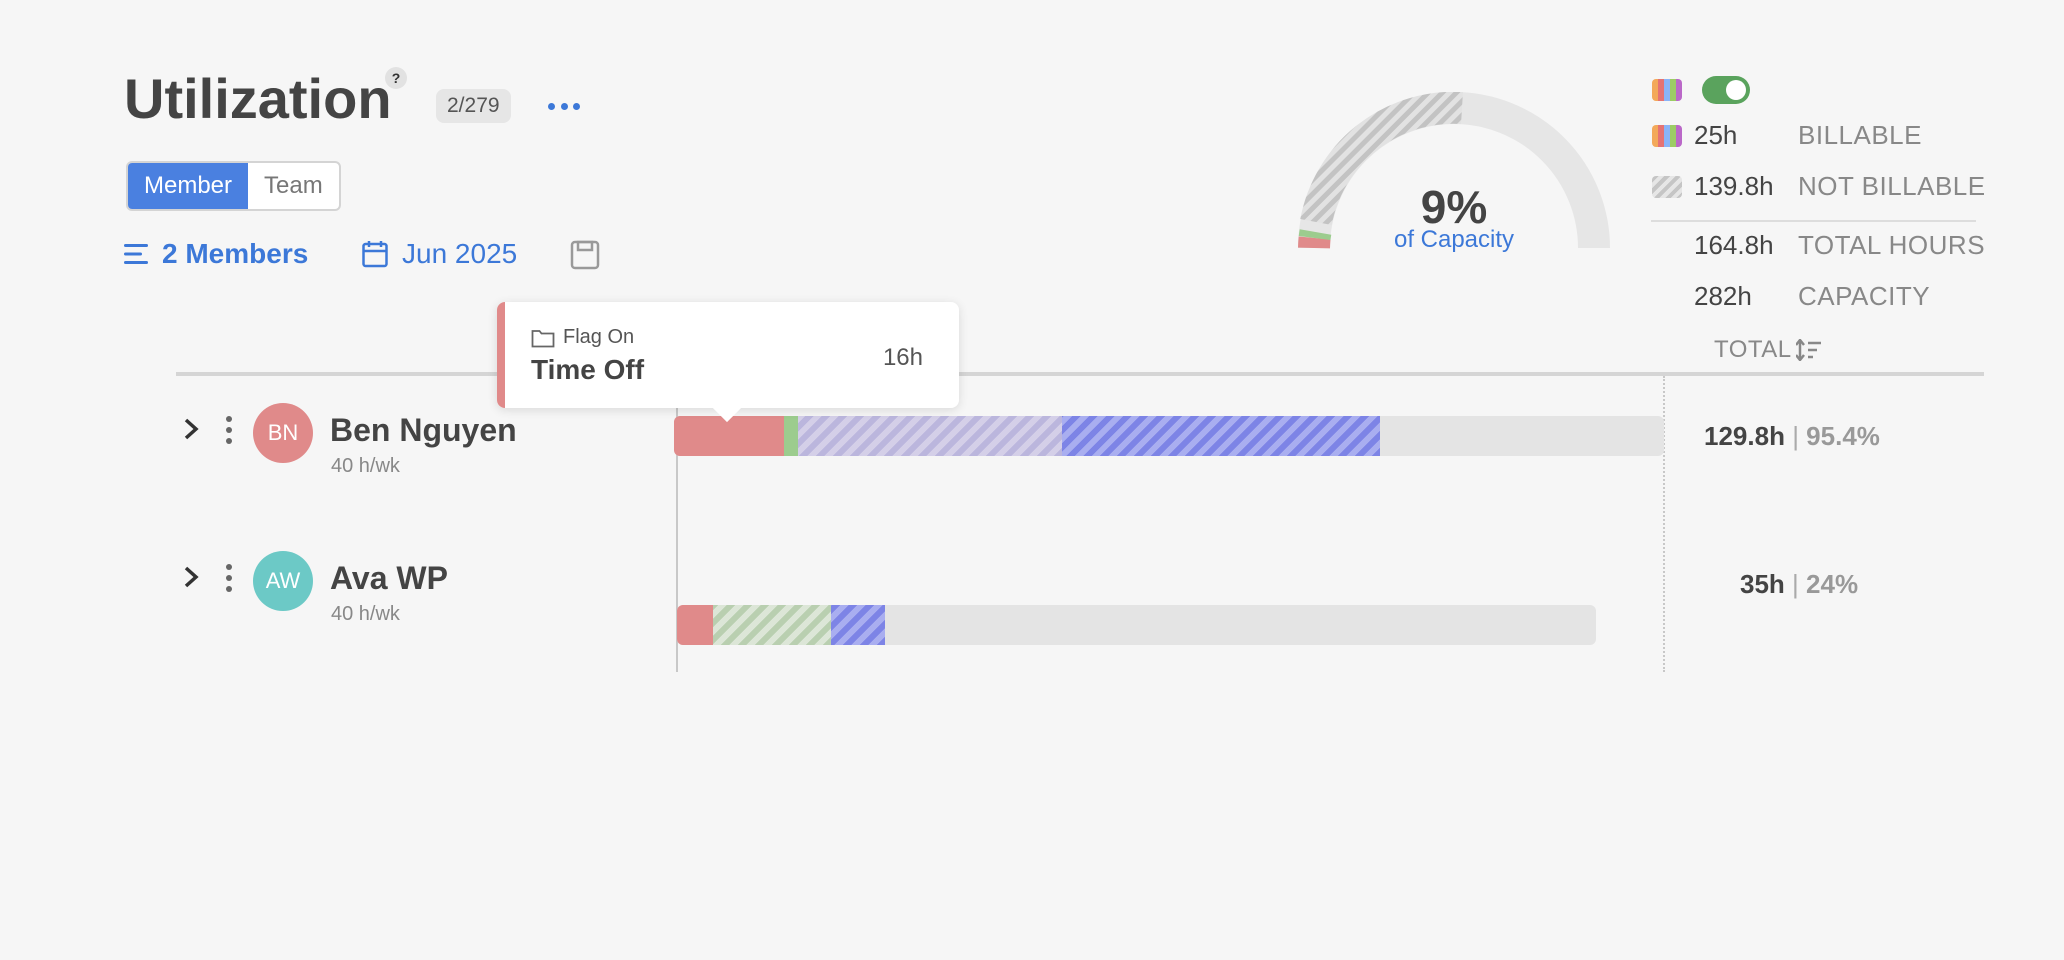 This screenshot has width=2064, height=960. What do you see at coordinates (1808, 350) in the screenshot?
I see `sort-icon` at bounding box center [1808, 350].